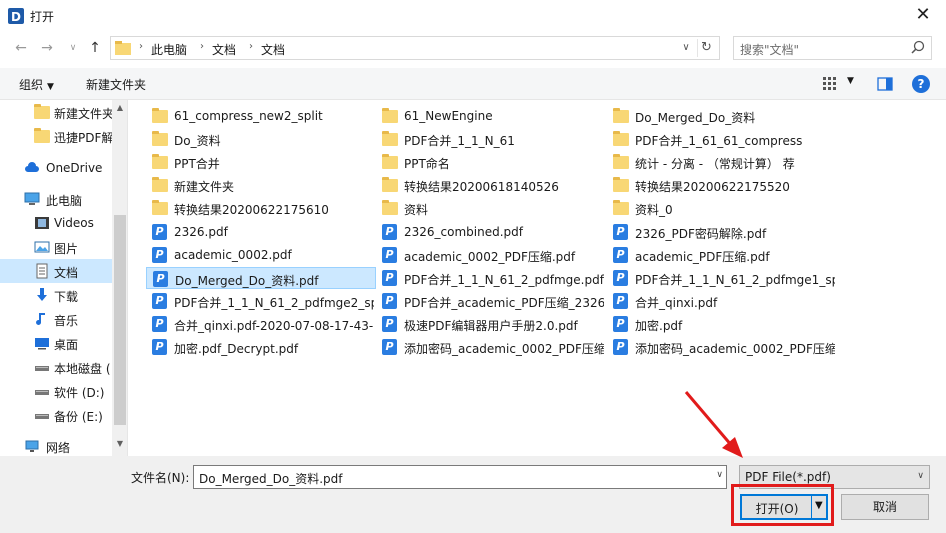  What do you see at coordinates (58, 448) in the screenshot?
I see `sidebar-item-label: 网络` at bounding box center [58, 448].